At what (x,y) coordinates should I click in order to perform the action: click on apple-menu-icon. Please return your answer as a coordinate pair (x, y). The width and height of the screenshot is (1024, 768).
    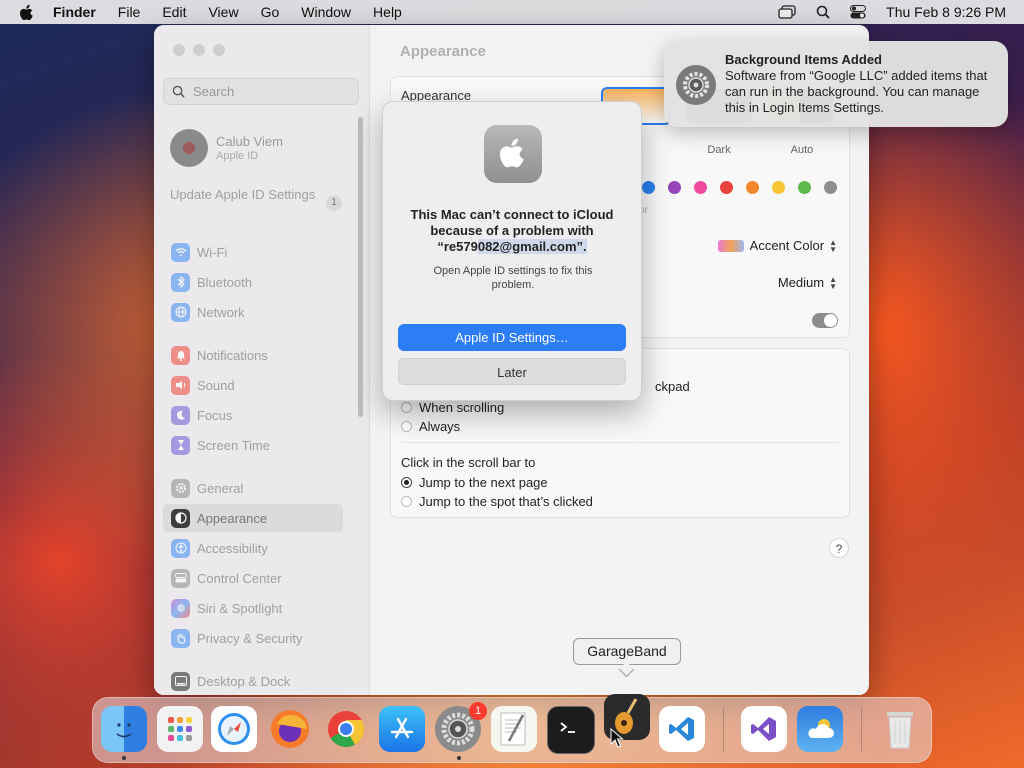
    Looking at the image, I should click on (28, 12).